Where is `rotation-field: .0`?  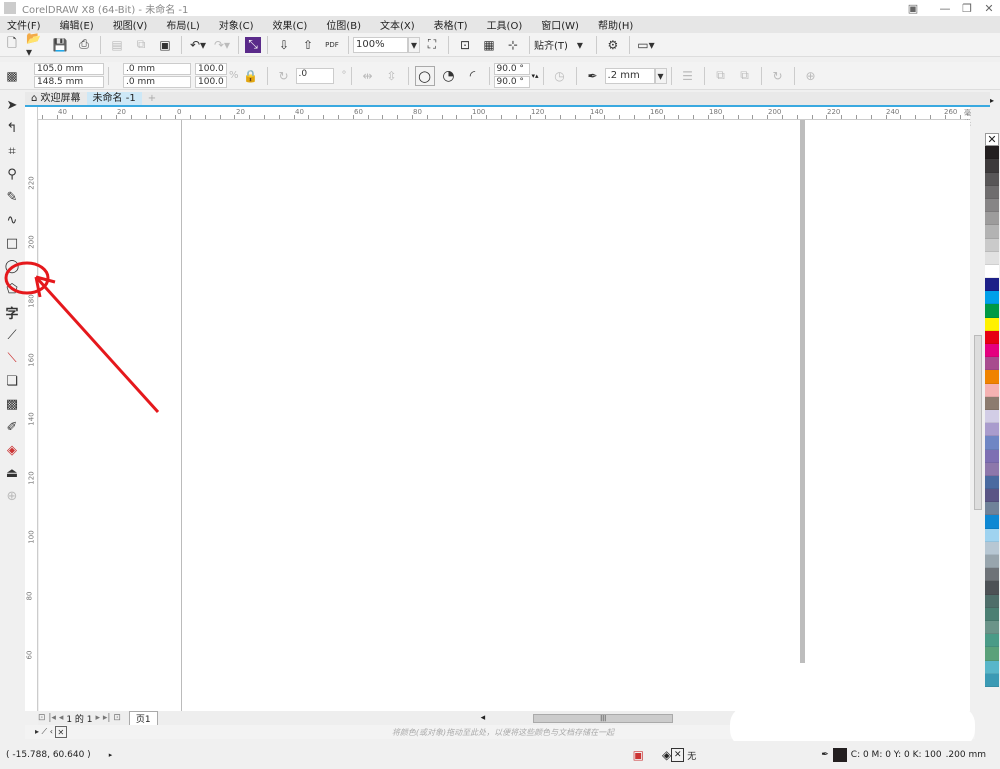
rotation-field: .0 is located at coordinates (314, 75).